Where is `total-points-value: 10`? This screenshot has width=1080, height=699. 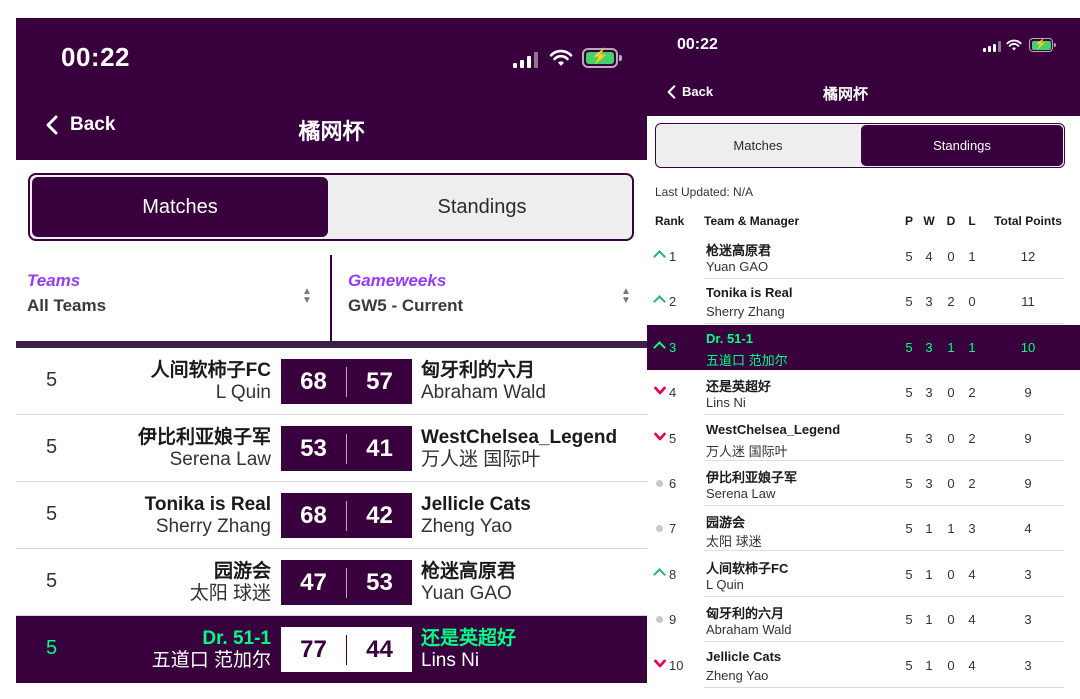 total-points-value: 10 is located at coordinates (1028, 347).